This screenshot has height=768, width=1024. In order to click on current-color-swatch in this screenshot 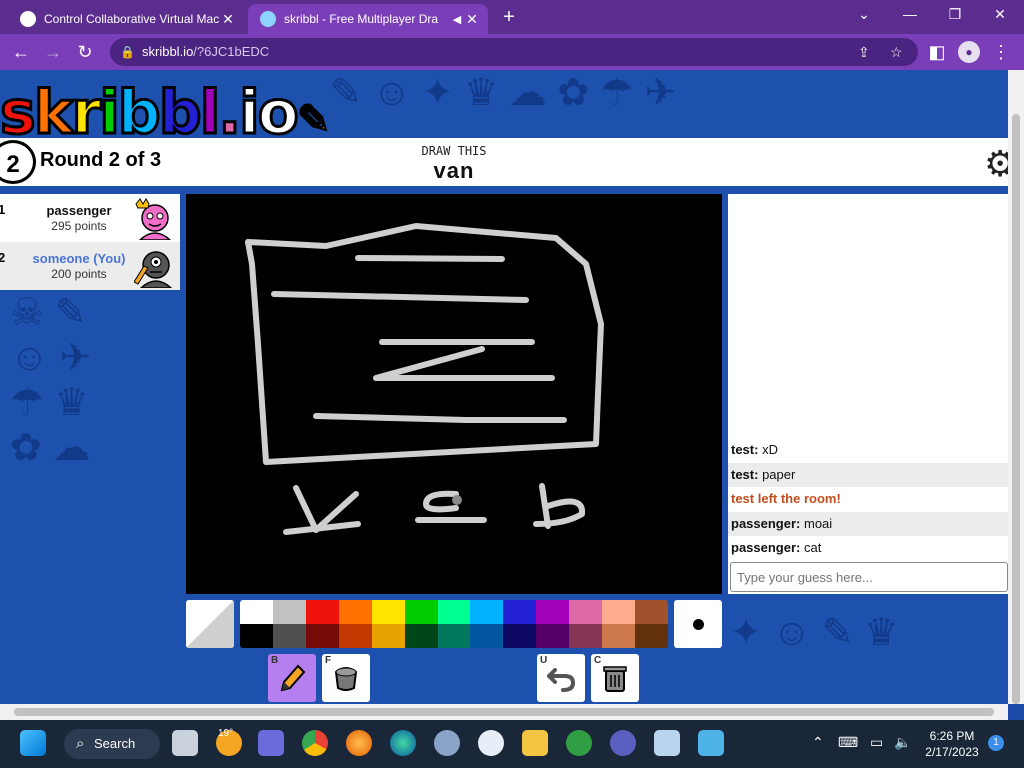, I will do `click(210, 624)`.